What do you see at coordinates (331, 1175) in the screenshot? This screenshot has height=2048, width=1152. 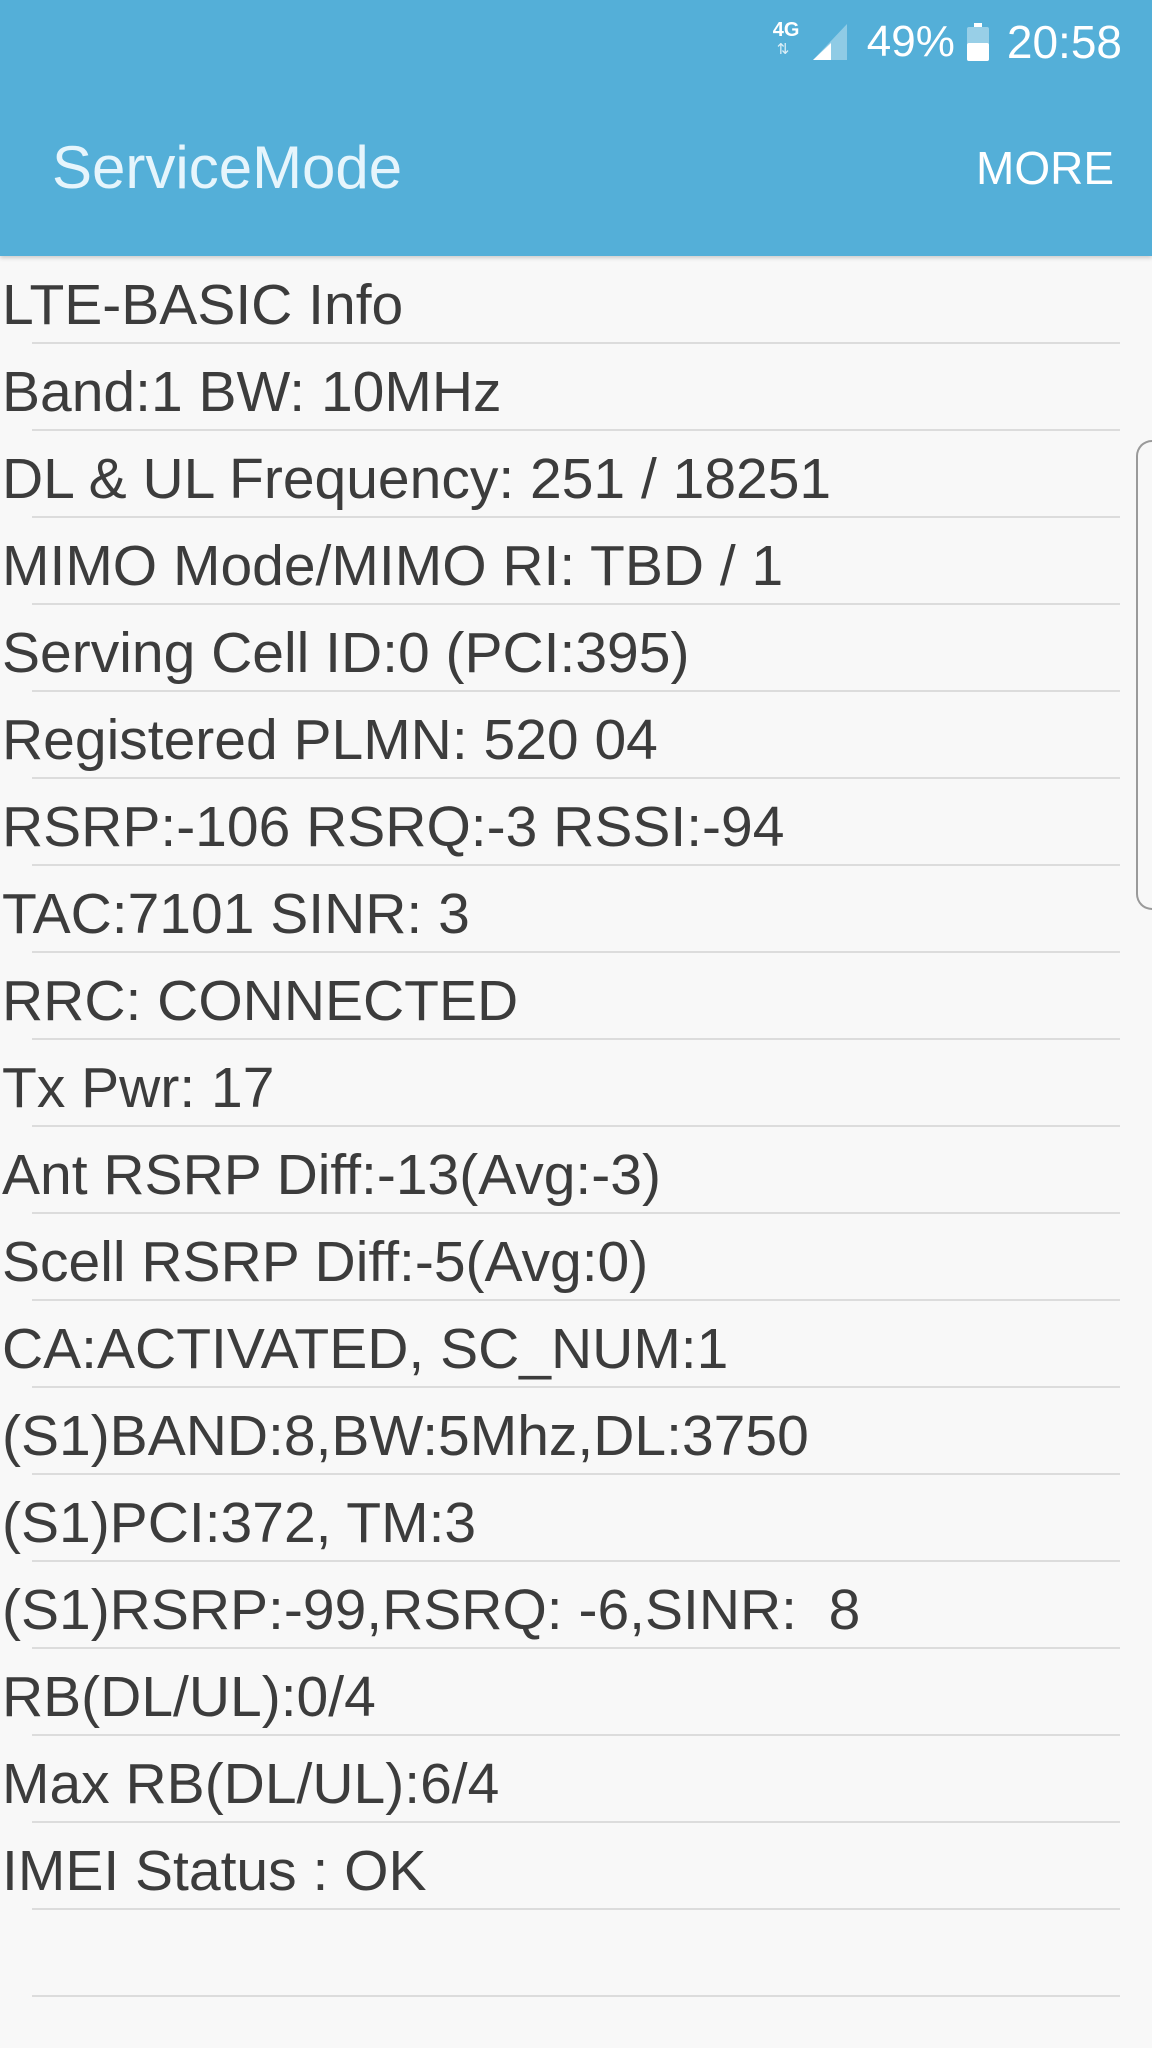 I see `info-row-text: Ant RSRP Diff:-13(Avg:-3)` at bounding box center [331, 1175].